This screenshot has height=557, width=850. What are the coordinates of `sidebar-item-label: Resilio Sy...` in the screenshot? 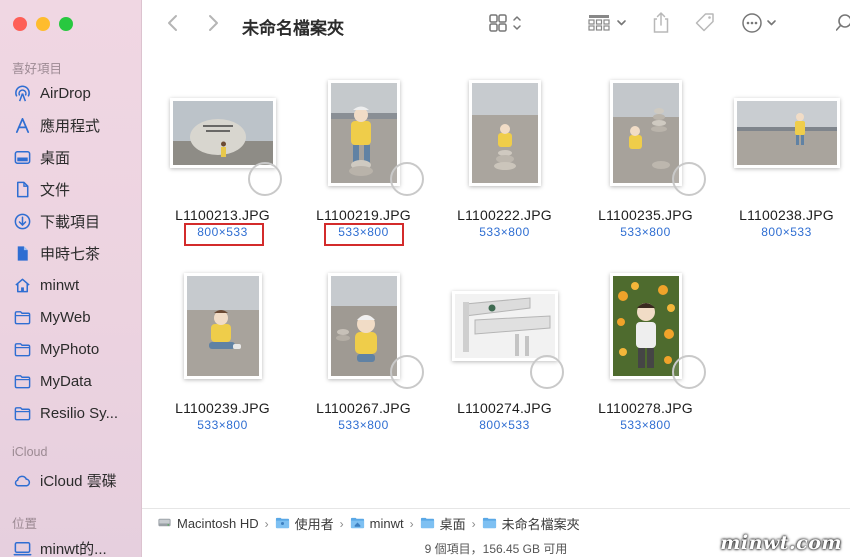 It's located at (79, 413).